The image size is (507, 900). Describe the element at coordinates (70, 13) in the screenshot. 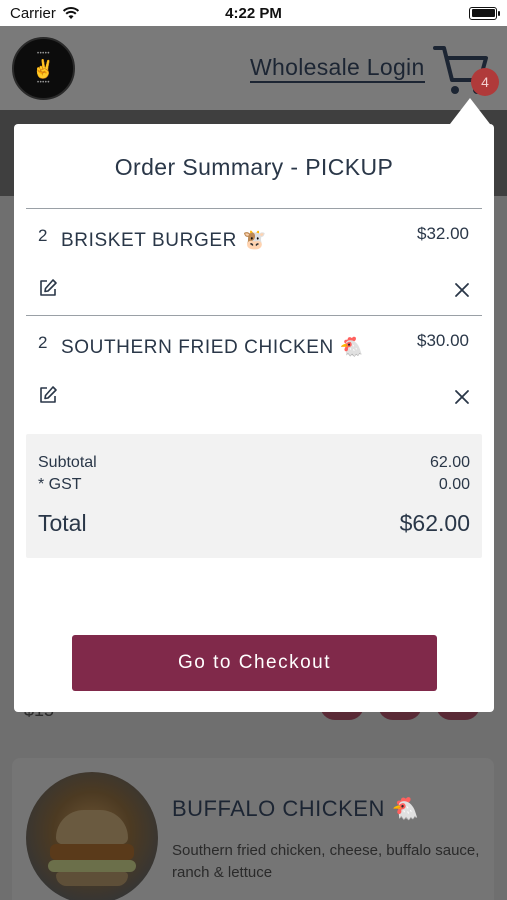

I see `wifi-icon` at that location.